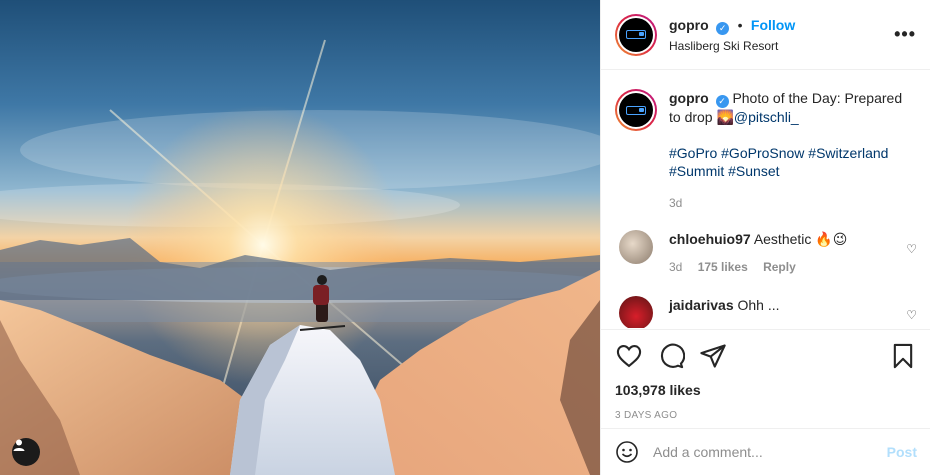  What do you see at coordinates (629, 356) in the screenshot?
I see `heart-outline-icon` at bounding box center [629, 356].